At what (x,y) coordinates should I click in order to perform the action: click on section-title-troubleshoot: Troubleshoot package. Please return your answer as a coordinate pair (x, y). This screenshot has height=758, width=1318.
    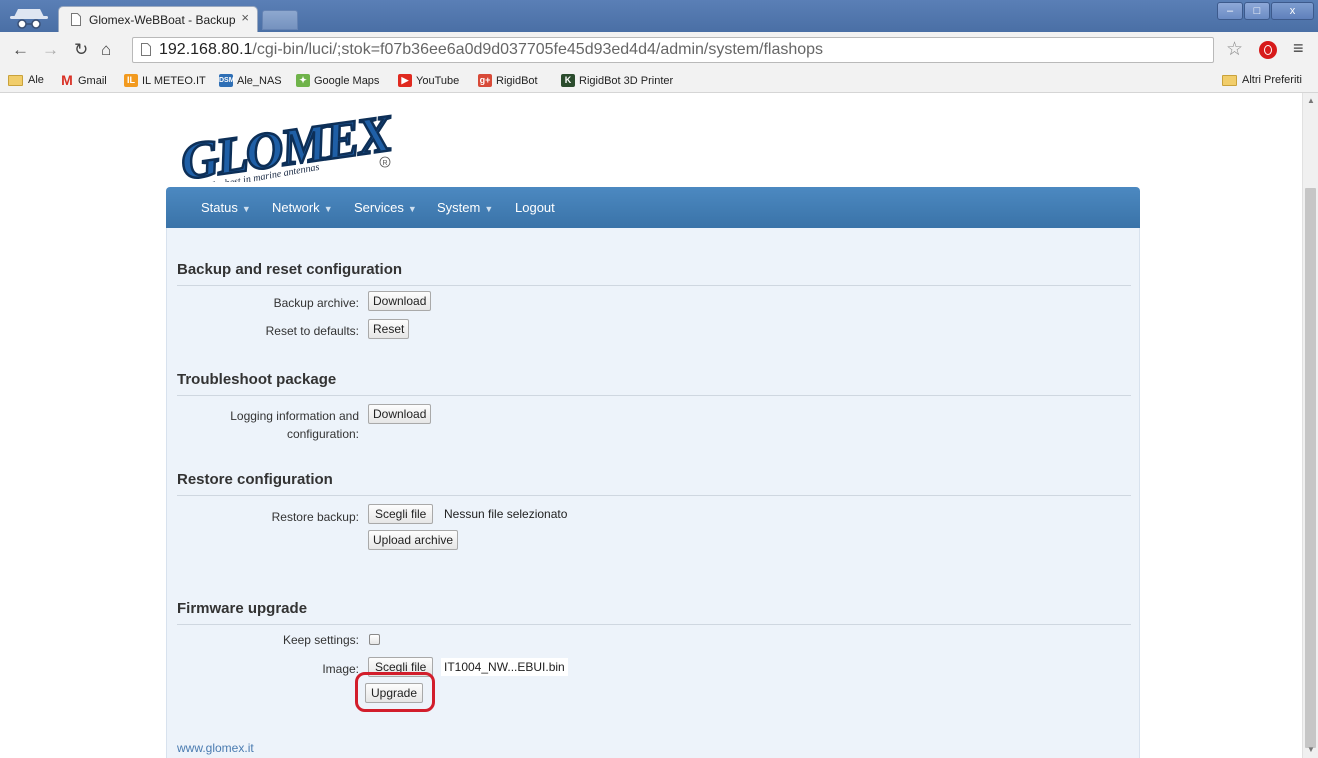
    Looking at the image, I should click on (257, 379).